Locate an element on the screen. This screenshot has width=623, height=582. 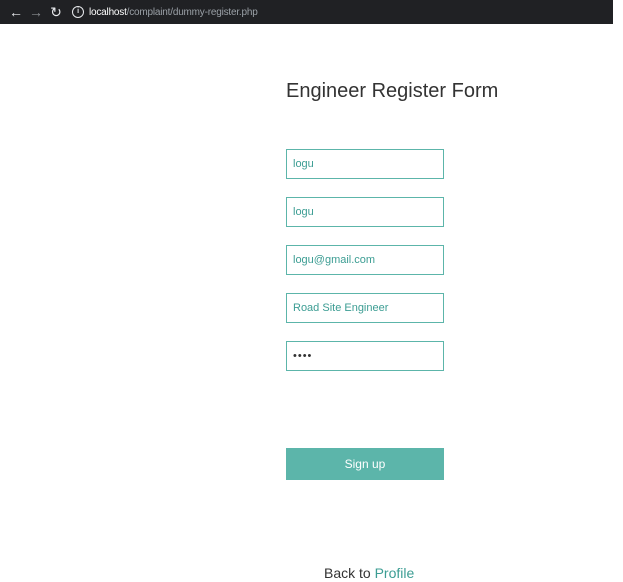
back-to-profile: Back to Profile is located at coordinates (369, 573).